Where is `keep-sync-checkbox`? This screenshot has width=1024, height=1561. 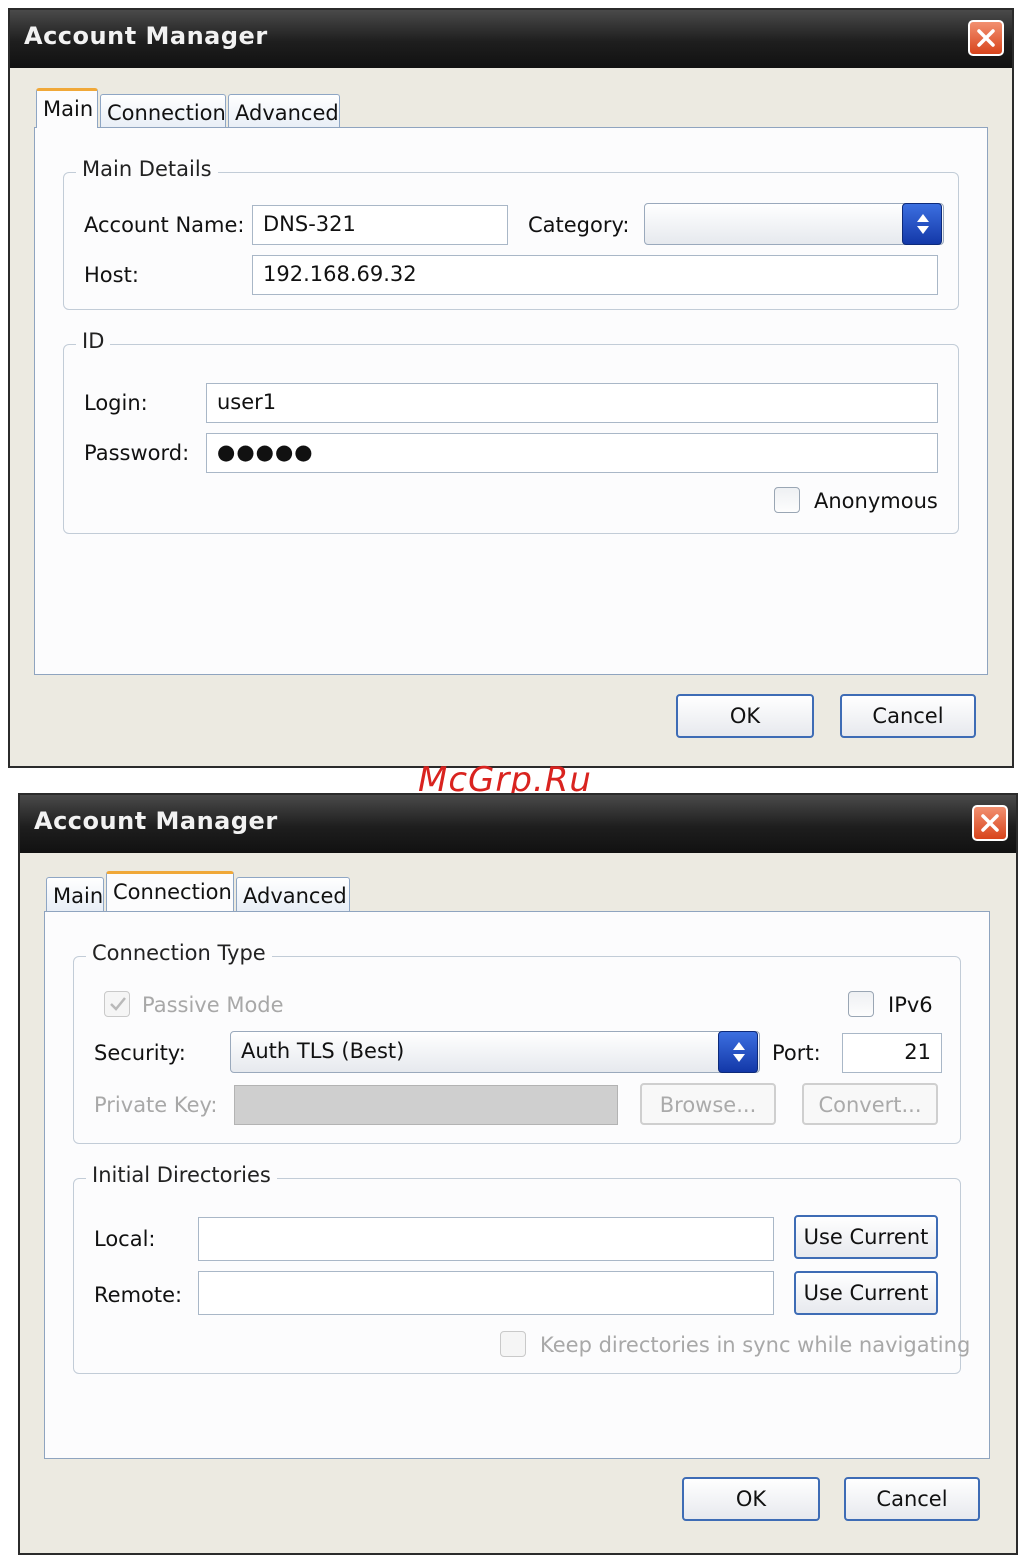
keep-sync-checkbox is located at coordinates (513, 1344).